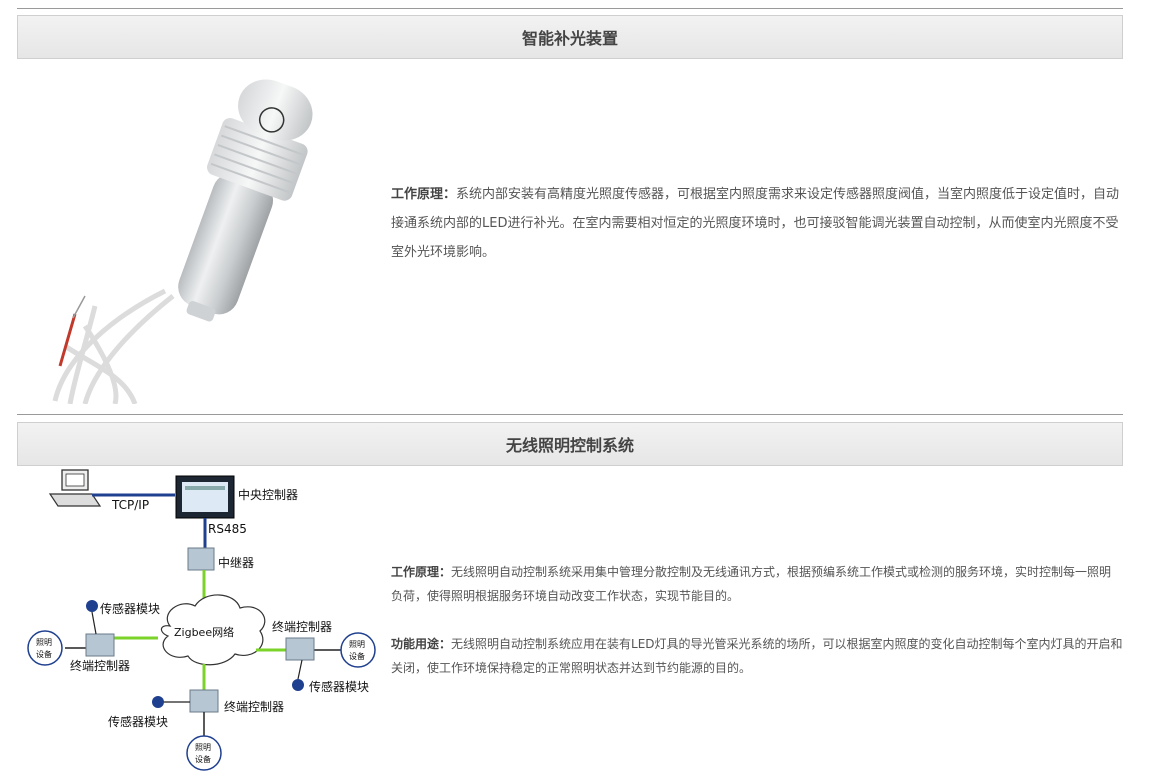 The width and height of the screenshot is (1159, 772). Describe the element at coordinates (205, 497) in the screenshot. I see `central-controller-icon` at that location.